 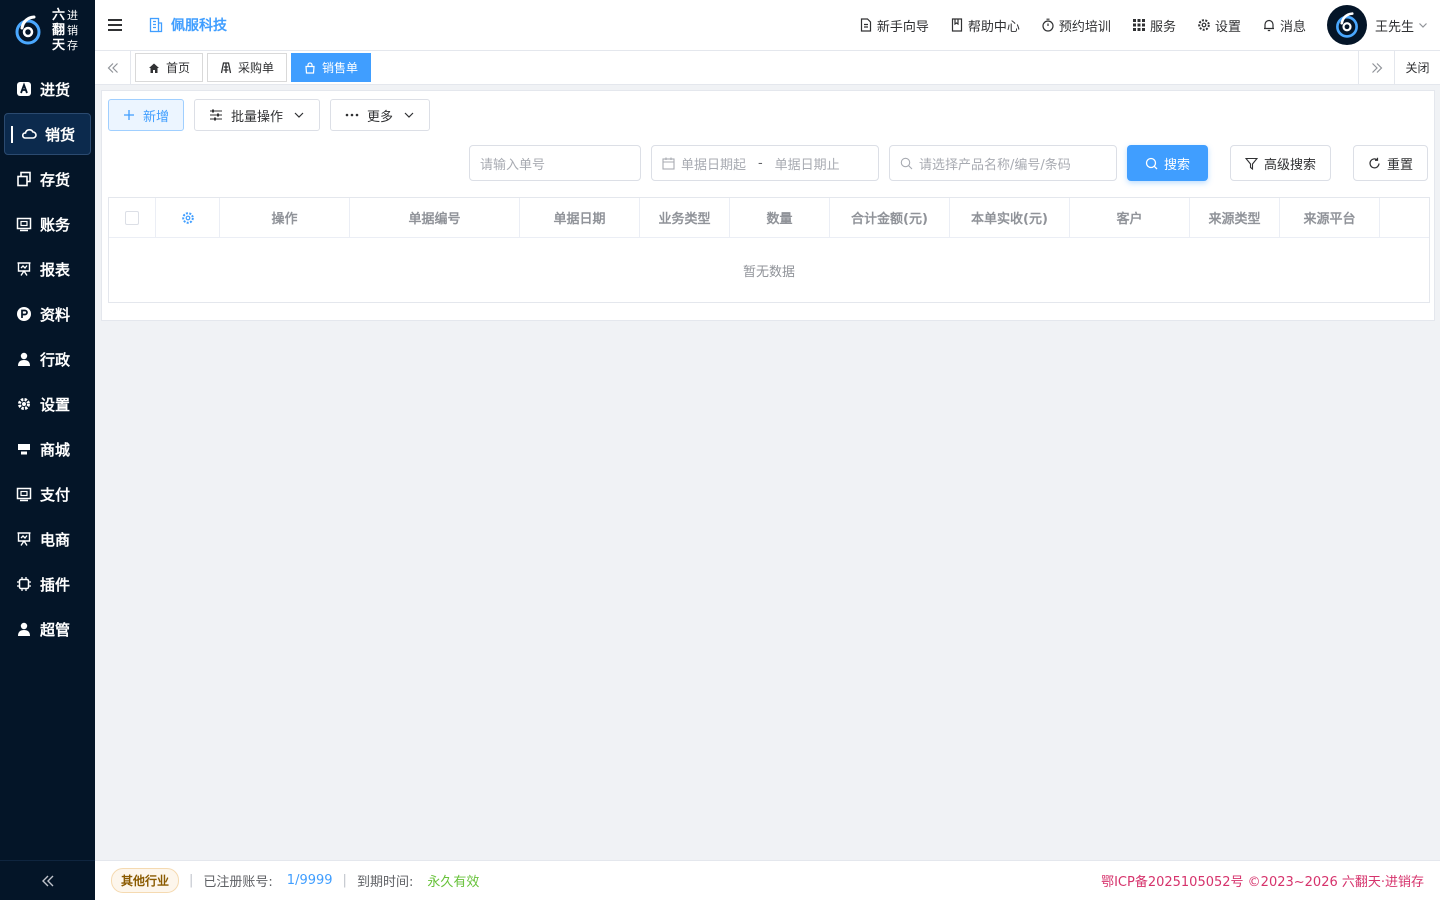 I want to click on hamburger-icon, so click(x=115, y=25).